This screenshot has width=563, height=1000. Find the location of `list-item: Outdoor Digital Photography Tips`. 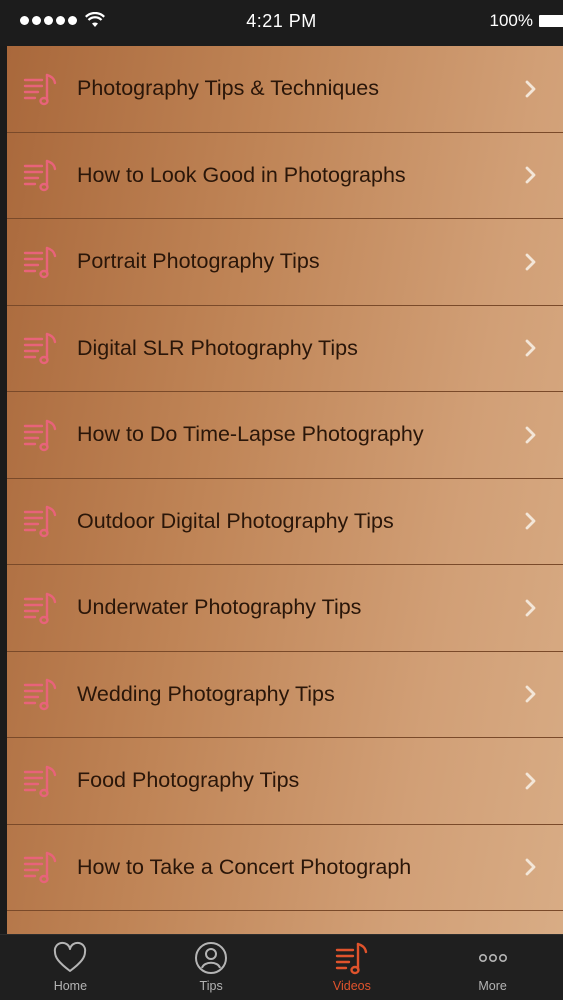

list-item: Outdoor Digital Photography Tips is located at coordinates (285, 522).